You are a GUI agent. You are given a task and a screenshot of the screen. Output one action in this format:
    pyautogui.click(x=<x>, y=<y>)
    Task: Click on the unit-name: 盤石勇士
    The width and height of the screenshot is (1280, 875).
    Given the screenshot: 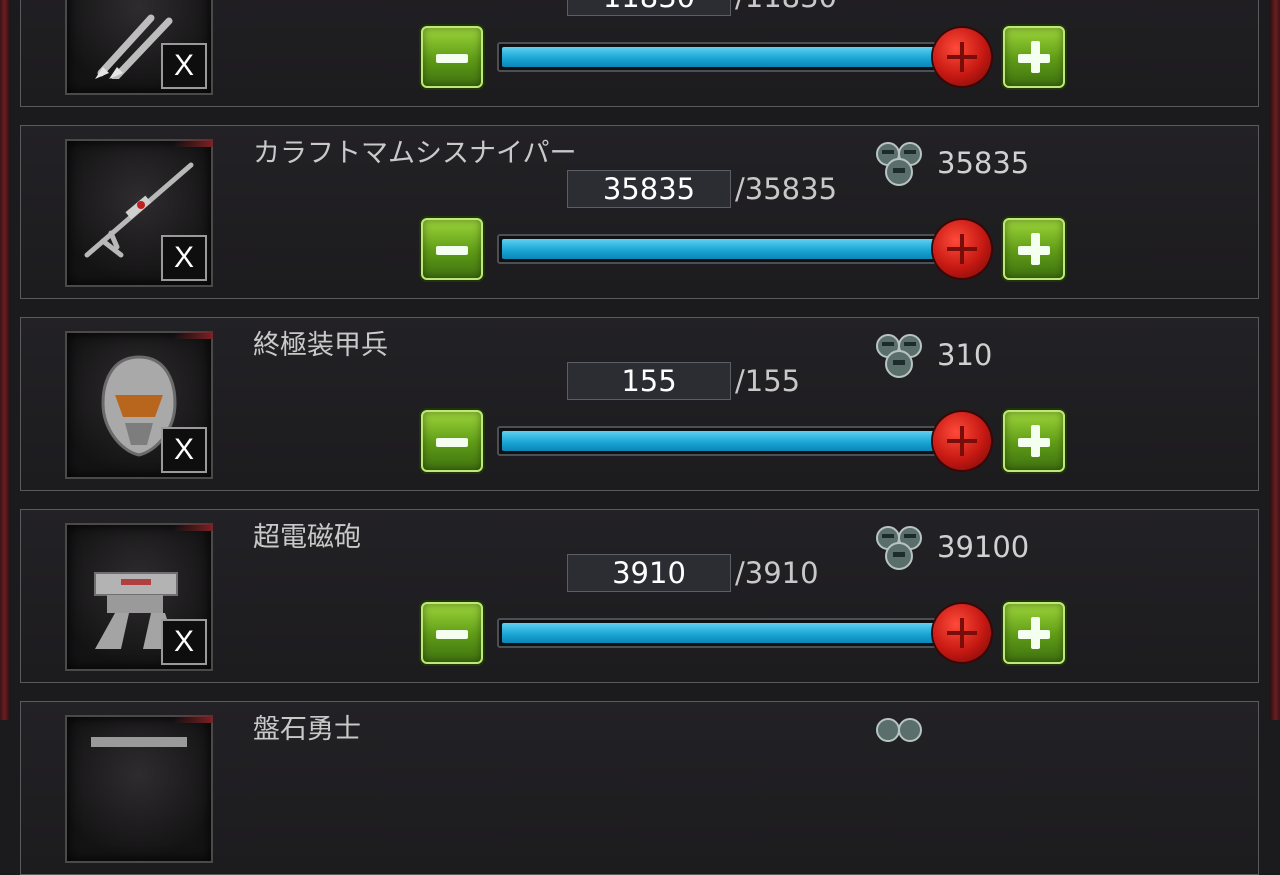 What is the action you would take?
    pyautogui.click(x=307, y=729)
    